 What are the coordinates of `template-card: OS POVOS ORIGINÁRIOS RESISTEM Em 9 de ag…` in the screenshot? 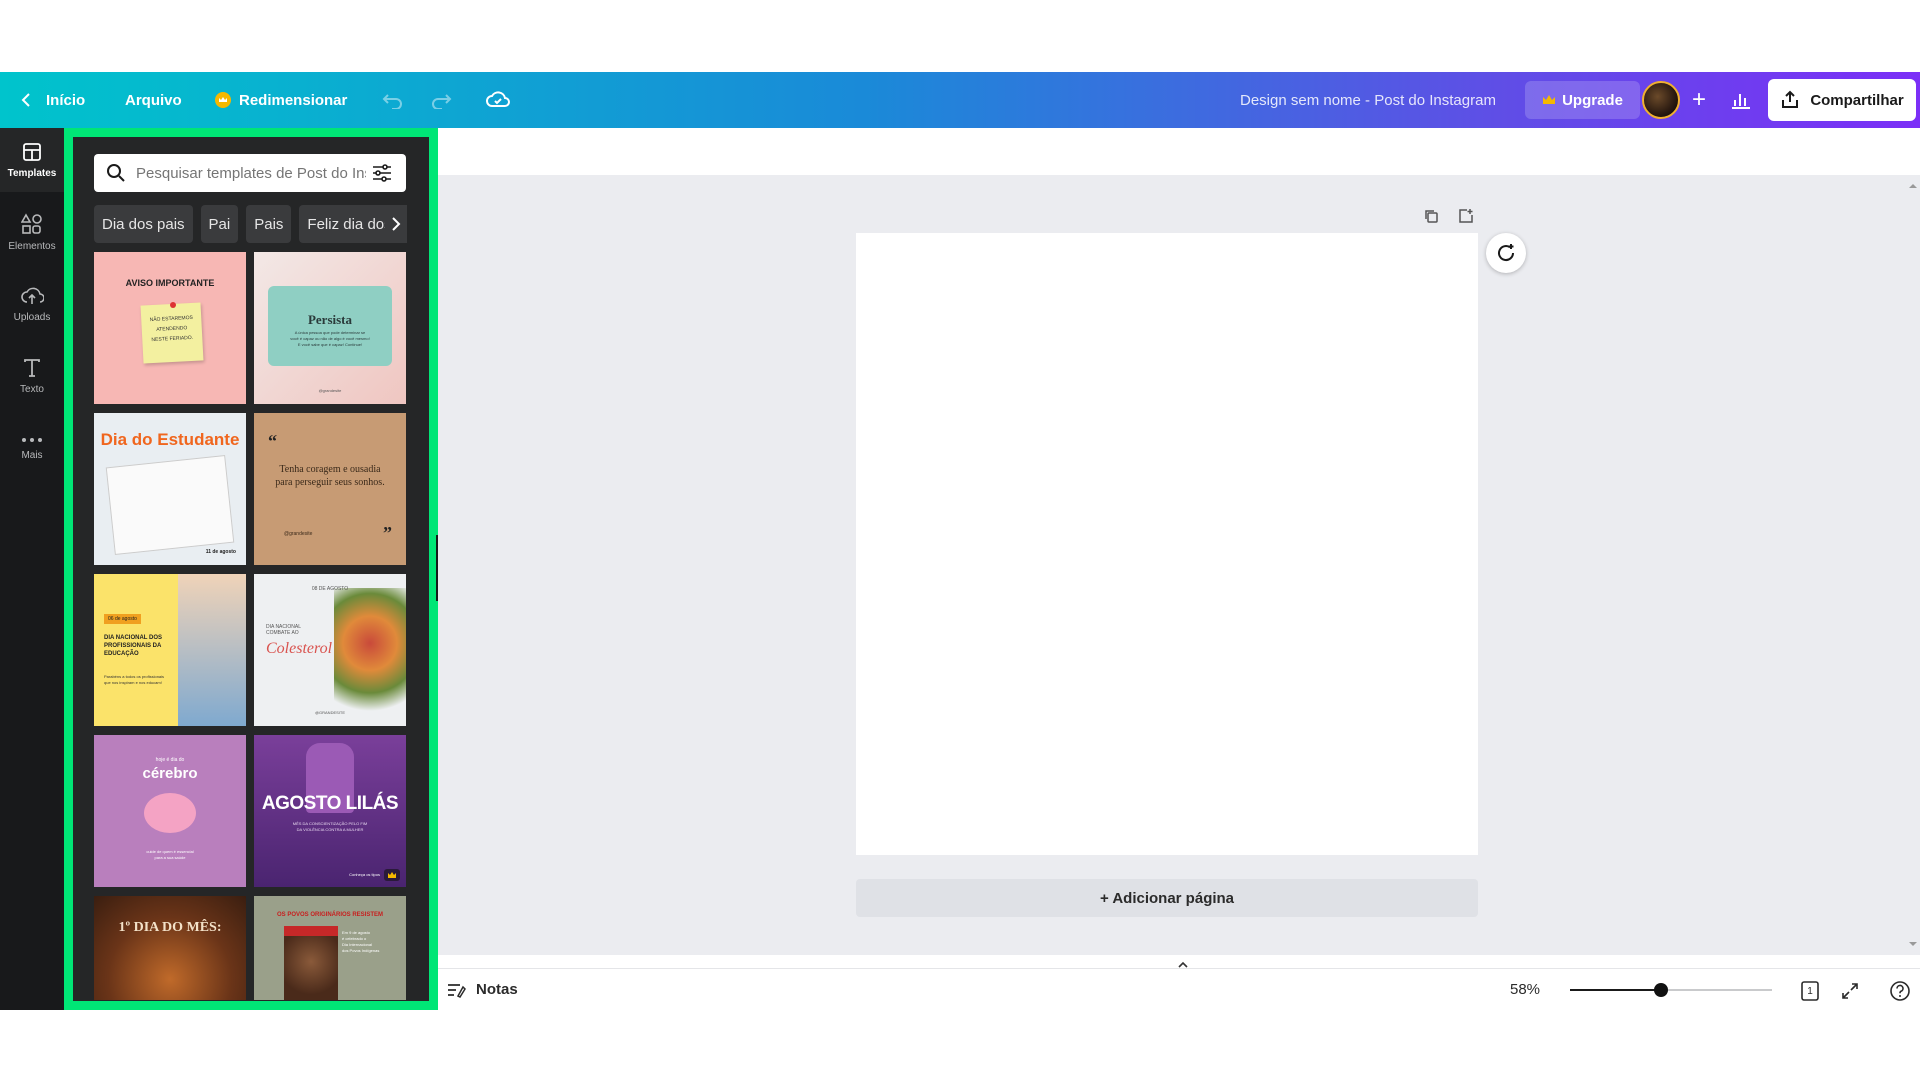 It's located at (330, 948).